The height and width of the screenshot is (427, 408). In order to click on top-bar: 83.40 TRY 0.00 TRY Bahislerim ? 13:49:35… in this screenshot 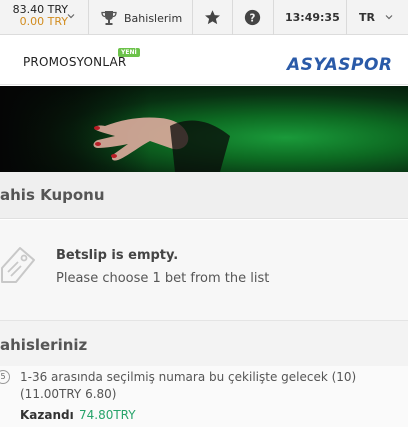, I will do `click(204, 17)`.